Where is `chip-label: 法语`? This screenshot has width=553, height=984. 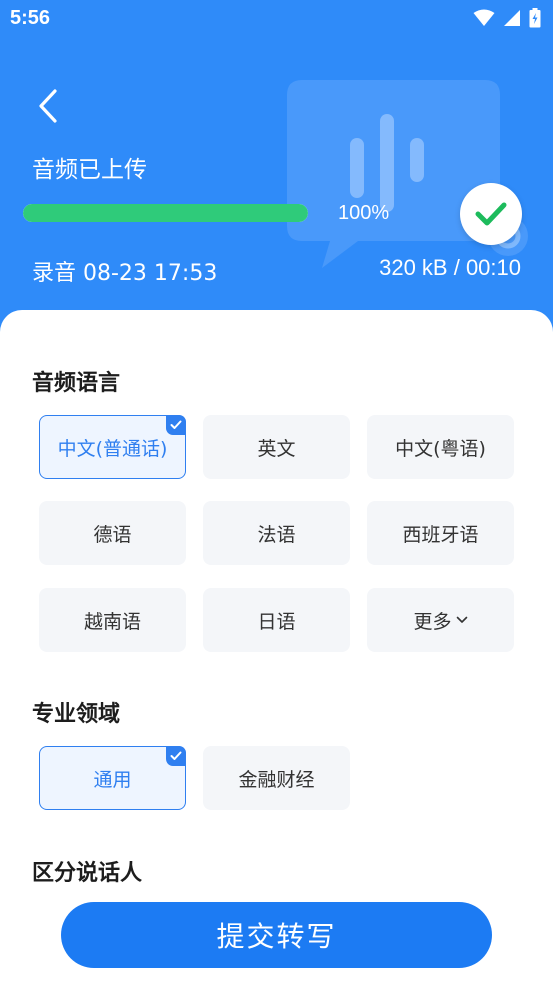 chip-label: 法语 is located at coordinates (276, 534).